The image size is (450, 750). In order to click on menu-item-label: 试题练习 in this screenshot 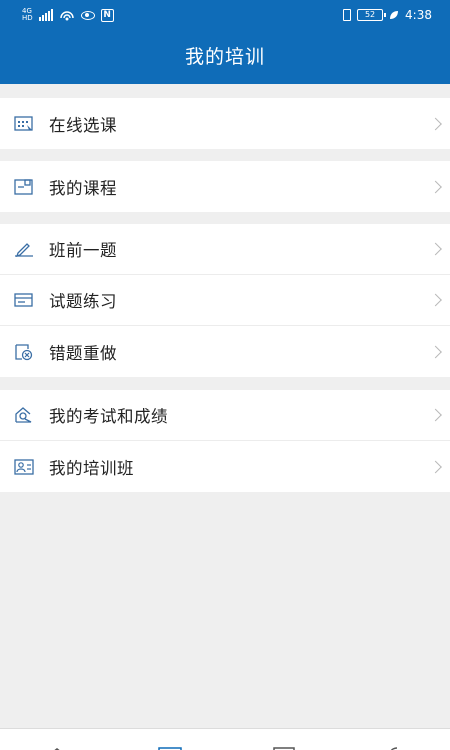, I will do `click(83, 301)`.